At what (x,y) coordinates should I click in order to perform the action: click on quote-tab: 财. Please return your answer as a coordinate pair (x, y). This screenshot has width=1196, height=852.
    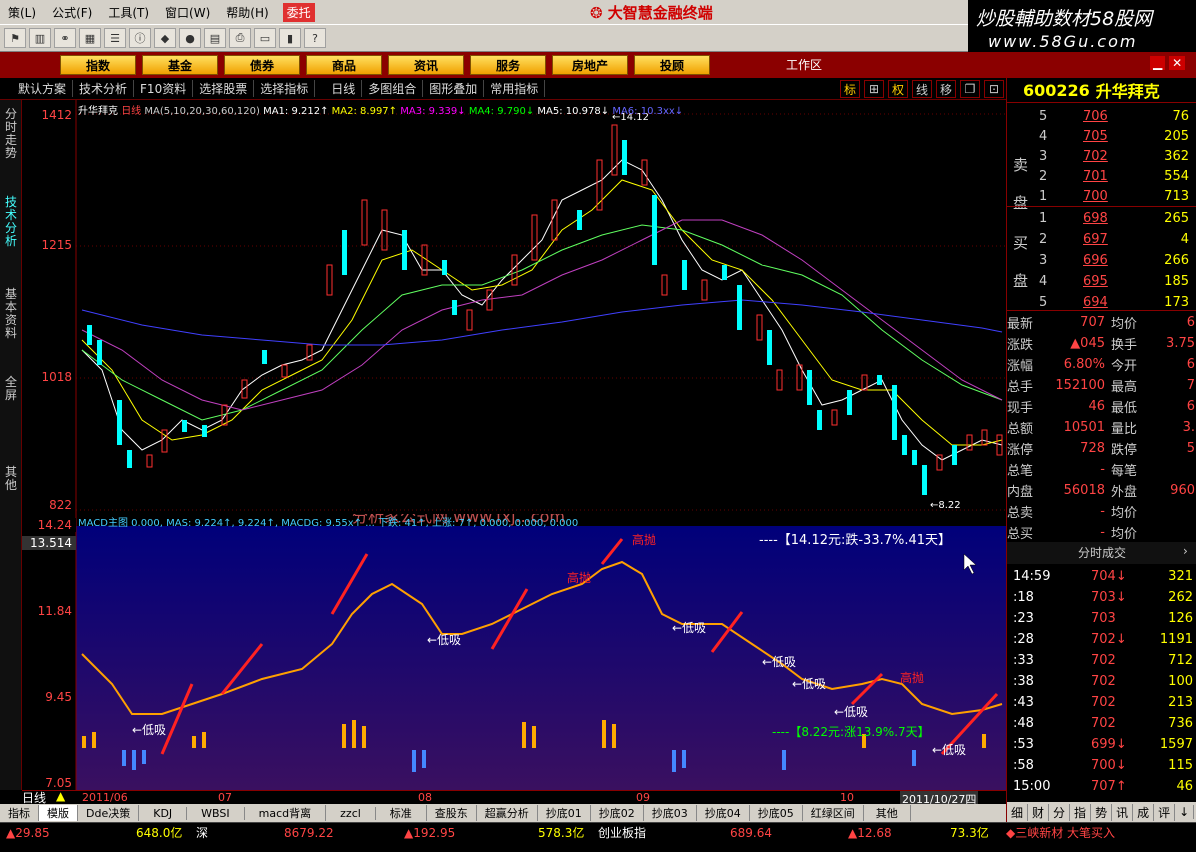
    Looking at the image, I should click on (1039, 812).